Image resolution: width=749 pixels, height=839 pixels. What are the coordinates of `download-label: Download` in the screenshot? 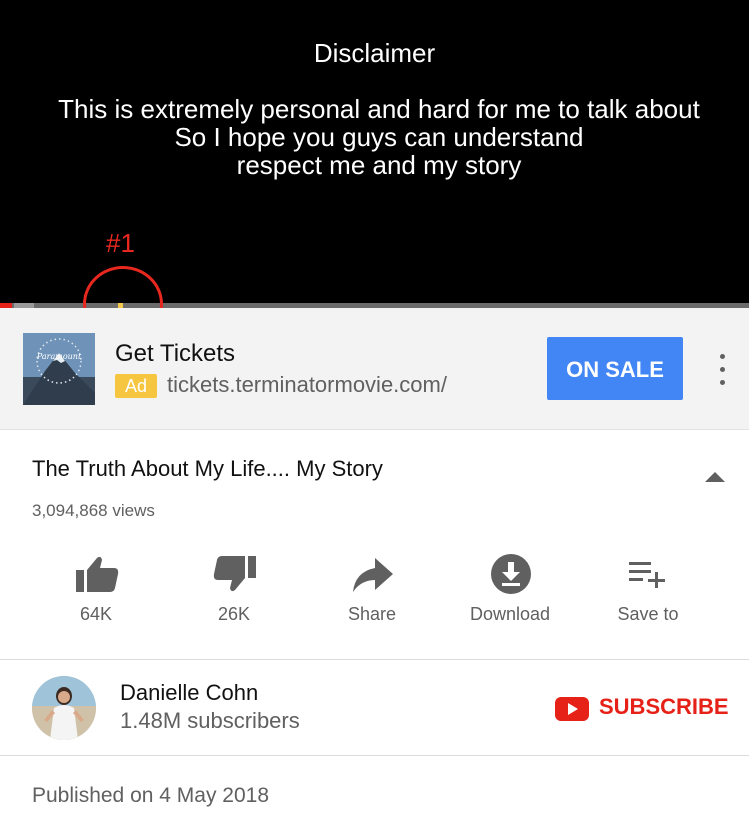 It's located at (510, 614).